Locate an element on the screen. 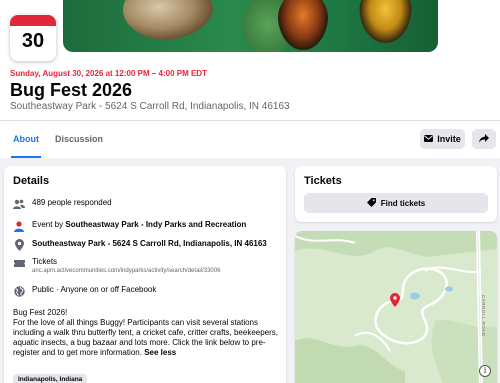  tag-icon is located at coordinates (371, 203).